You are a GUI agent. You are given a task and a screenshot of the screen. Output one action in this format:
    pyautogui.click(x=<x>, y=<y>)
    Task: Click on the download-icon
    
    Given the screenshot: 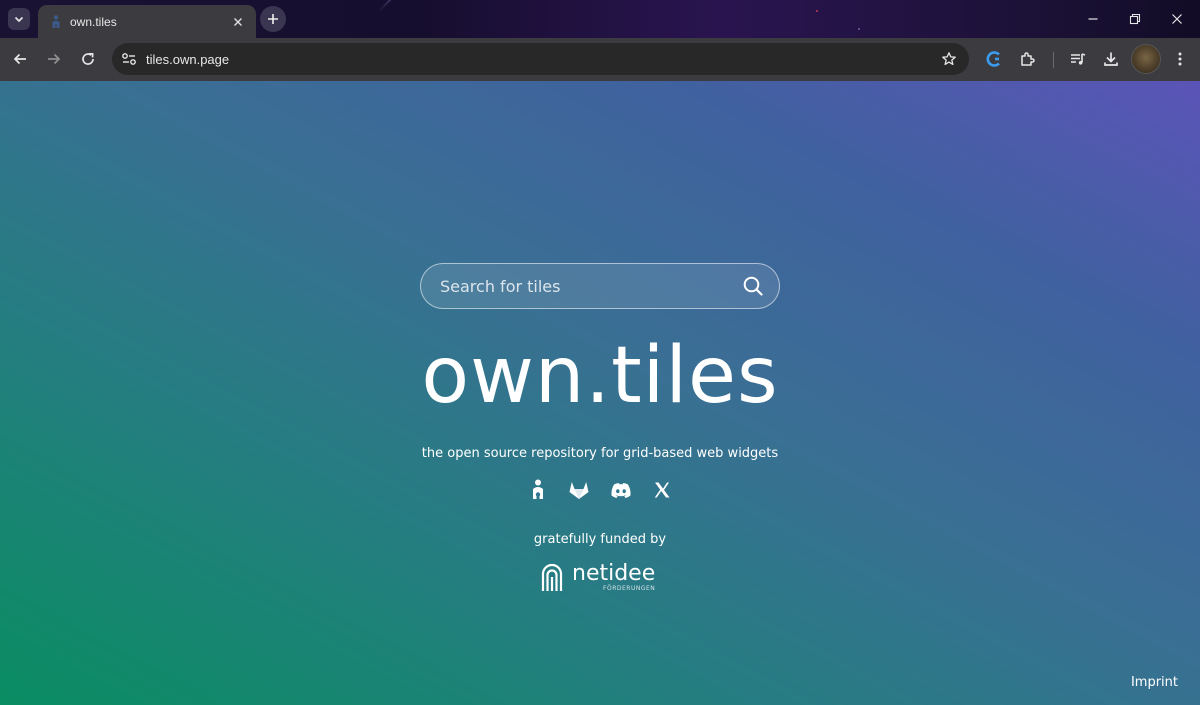 What is the action you would take?
    pyautogui.click(x=1111, y=59)
    